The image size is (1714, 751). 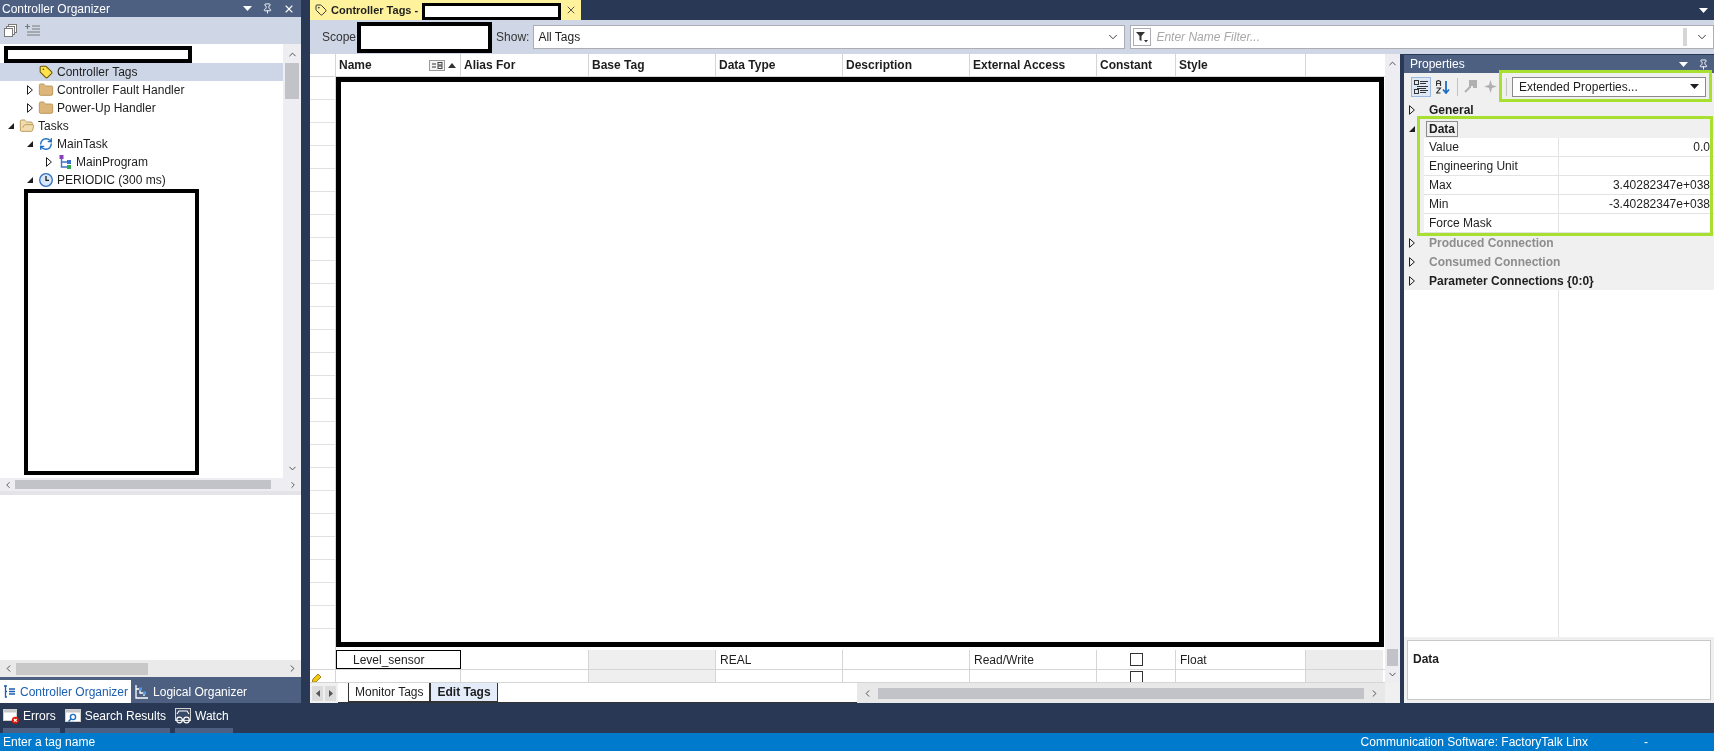 What do you see at coordinates (142, 691) in the screenshot?
I see `hierarchy-icon` at bounding box center [142, 691].